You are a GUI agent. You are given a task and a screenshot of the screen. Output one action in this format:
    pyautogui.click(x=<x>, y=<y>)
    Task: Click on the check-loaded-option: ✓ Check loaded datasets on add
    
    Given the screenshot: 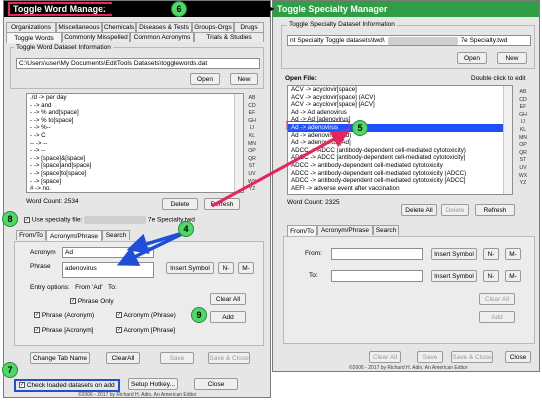 What is the action you would take?
    pyautogui.click(x=67, y=385)
    